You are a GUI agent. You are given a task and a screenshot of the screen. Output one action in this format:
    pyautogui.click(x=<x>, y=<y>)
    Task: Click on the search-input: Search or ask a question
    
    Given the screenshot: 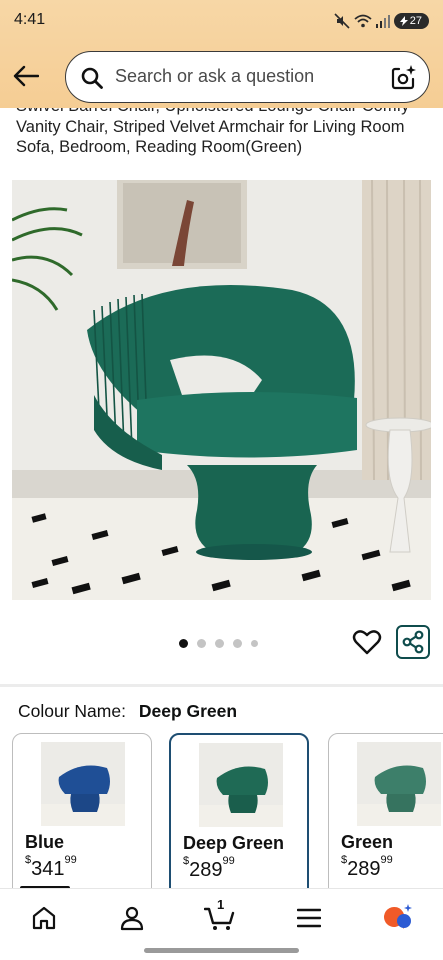 What is the action you would take?
    pyautogui.click(x=247, y=77)
    